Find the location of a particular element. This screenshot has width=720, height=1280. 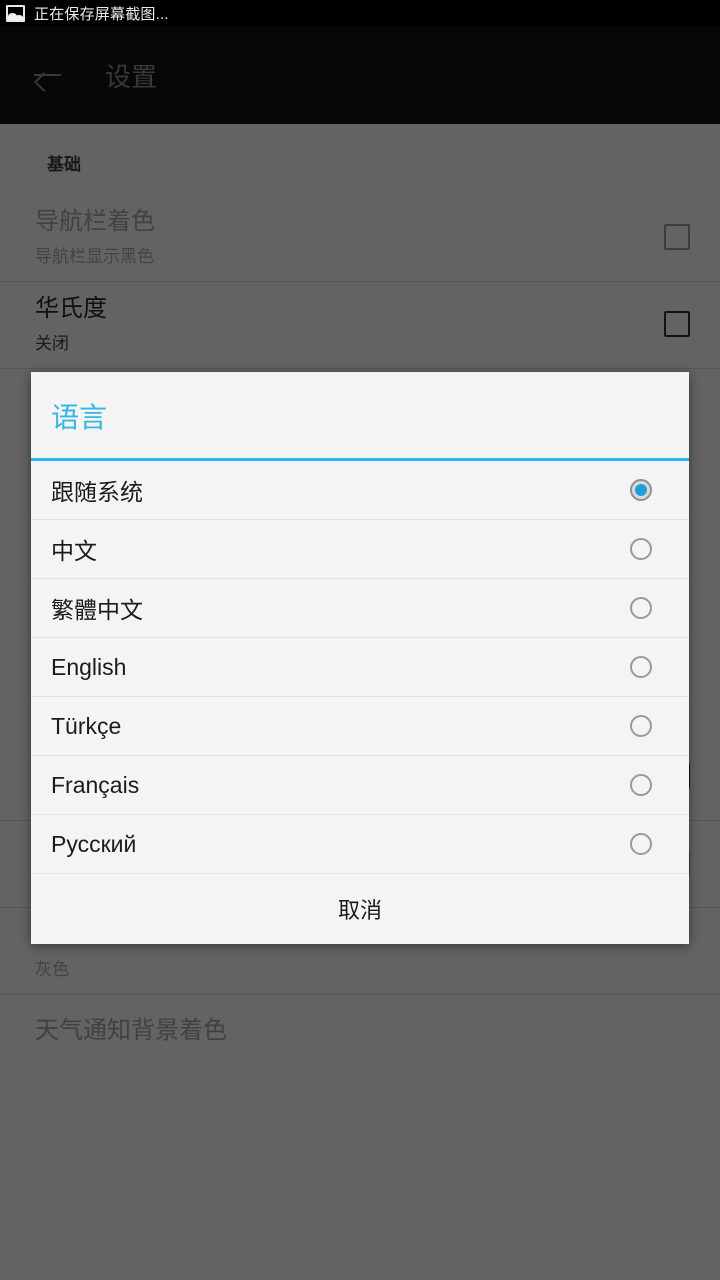

language-option-label: 跟随系统 is located at coordinates (97, 492).